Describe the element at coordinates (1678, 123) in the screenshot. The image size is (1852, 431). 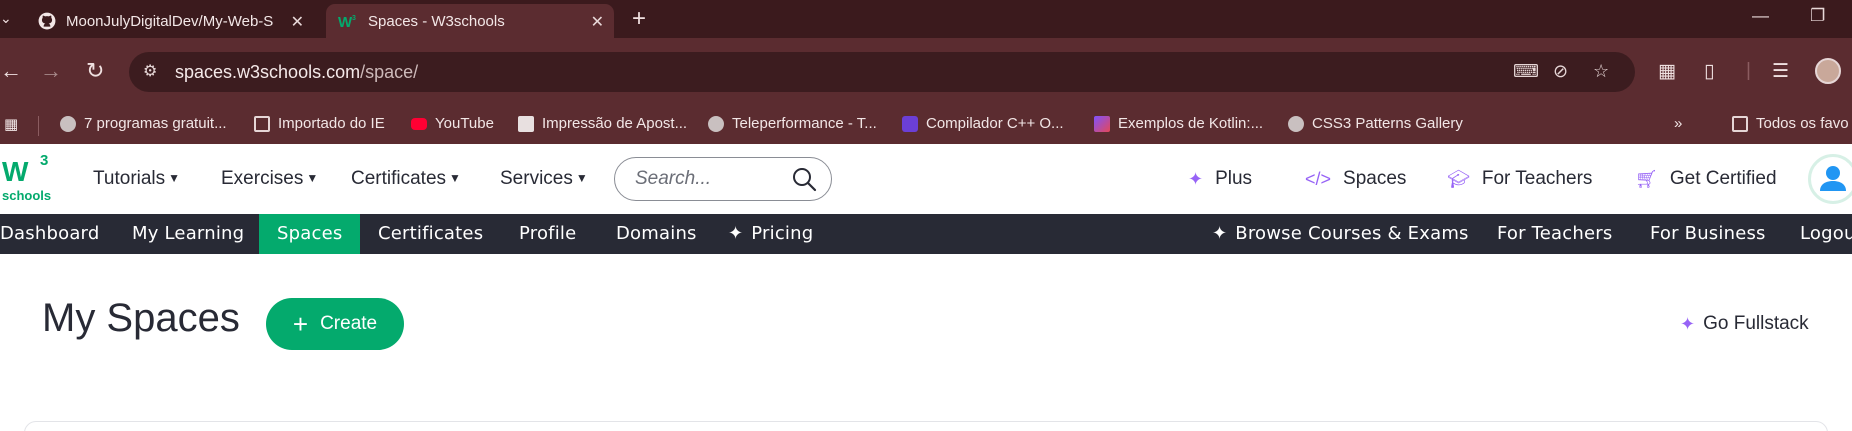
I see `more-bookmarks-chevron-icon: »` at that location.